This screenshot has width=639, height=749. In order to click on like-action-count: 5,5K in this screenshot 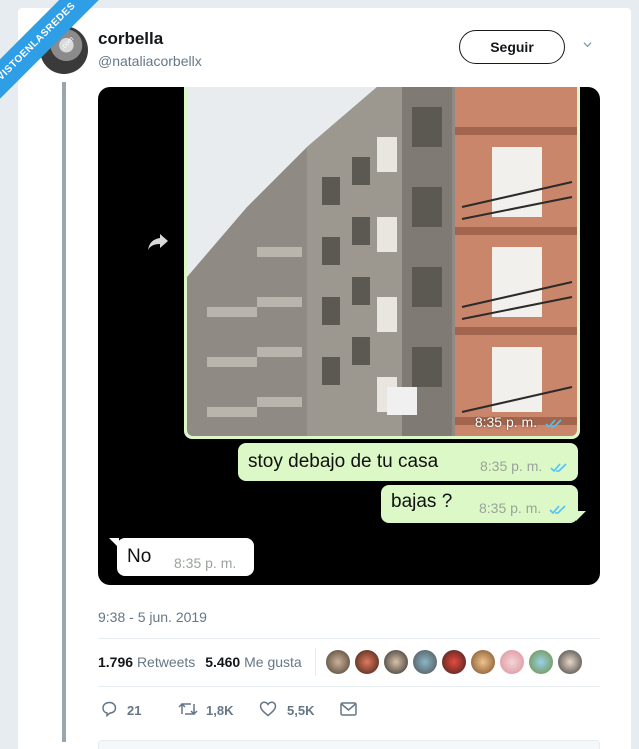, I will do `click(300, 710)`.